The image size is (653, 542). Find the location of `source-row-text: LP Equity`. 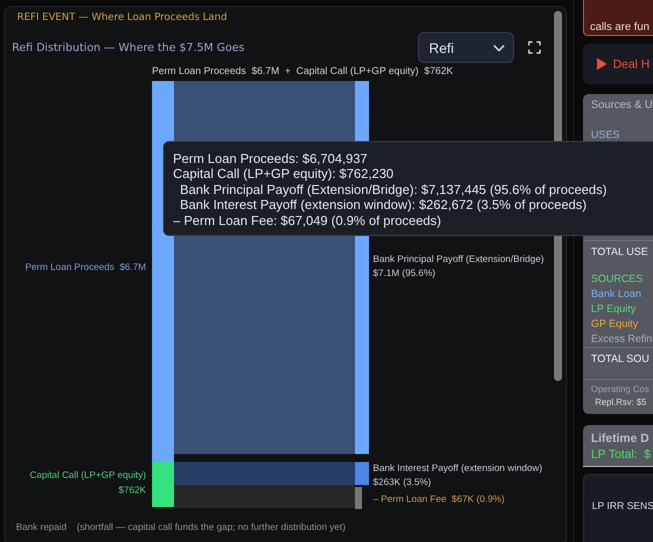

source-row-text: LP Equity is located at coordinates (614, 309).